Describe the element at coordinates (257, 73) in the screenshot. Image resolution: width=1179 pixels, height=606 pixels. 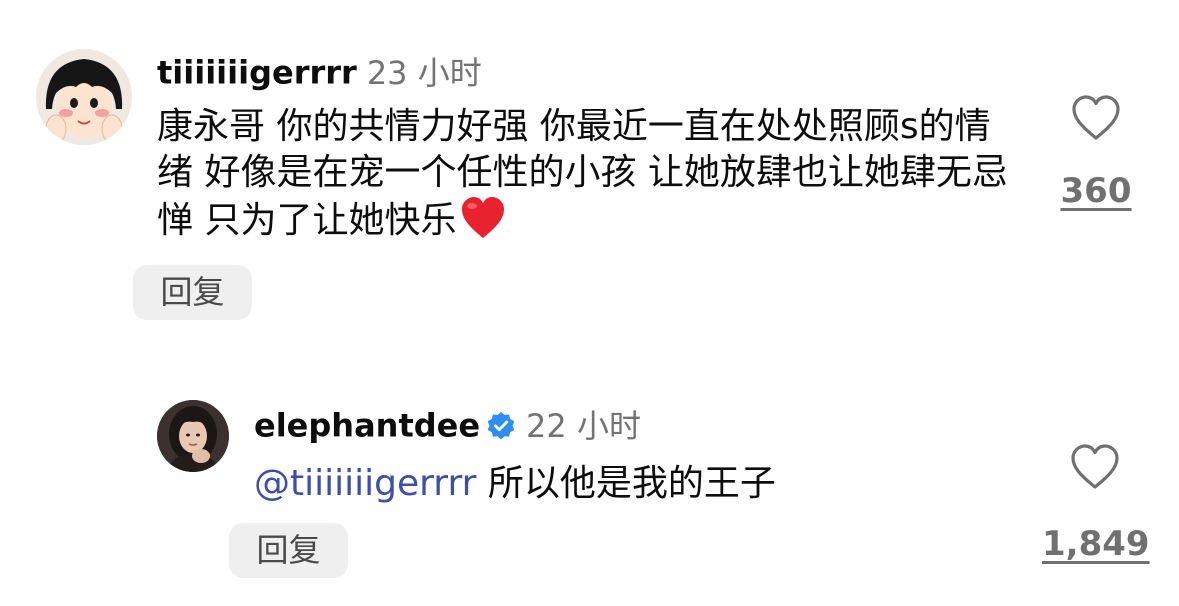
I see `username: tiiiiiiigerrrr` at that location.